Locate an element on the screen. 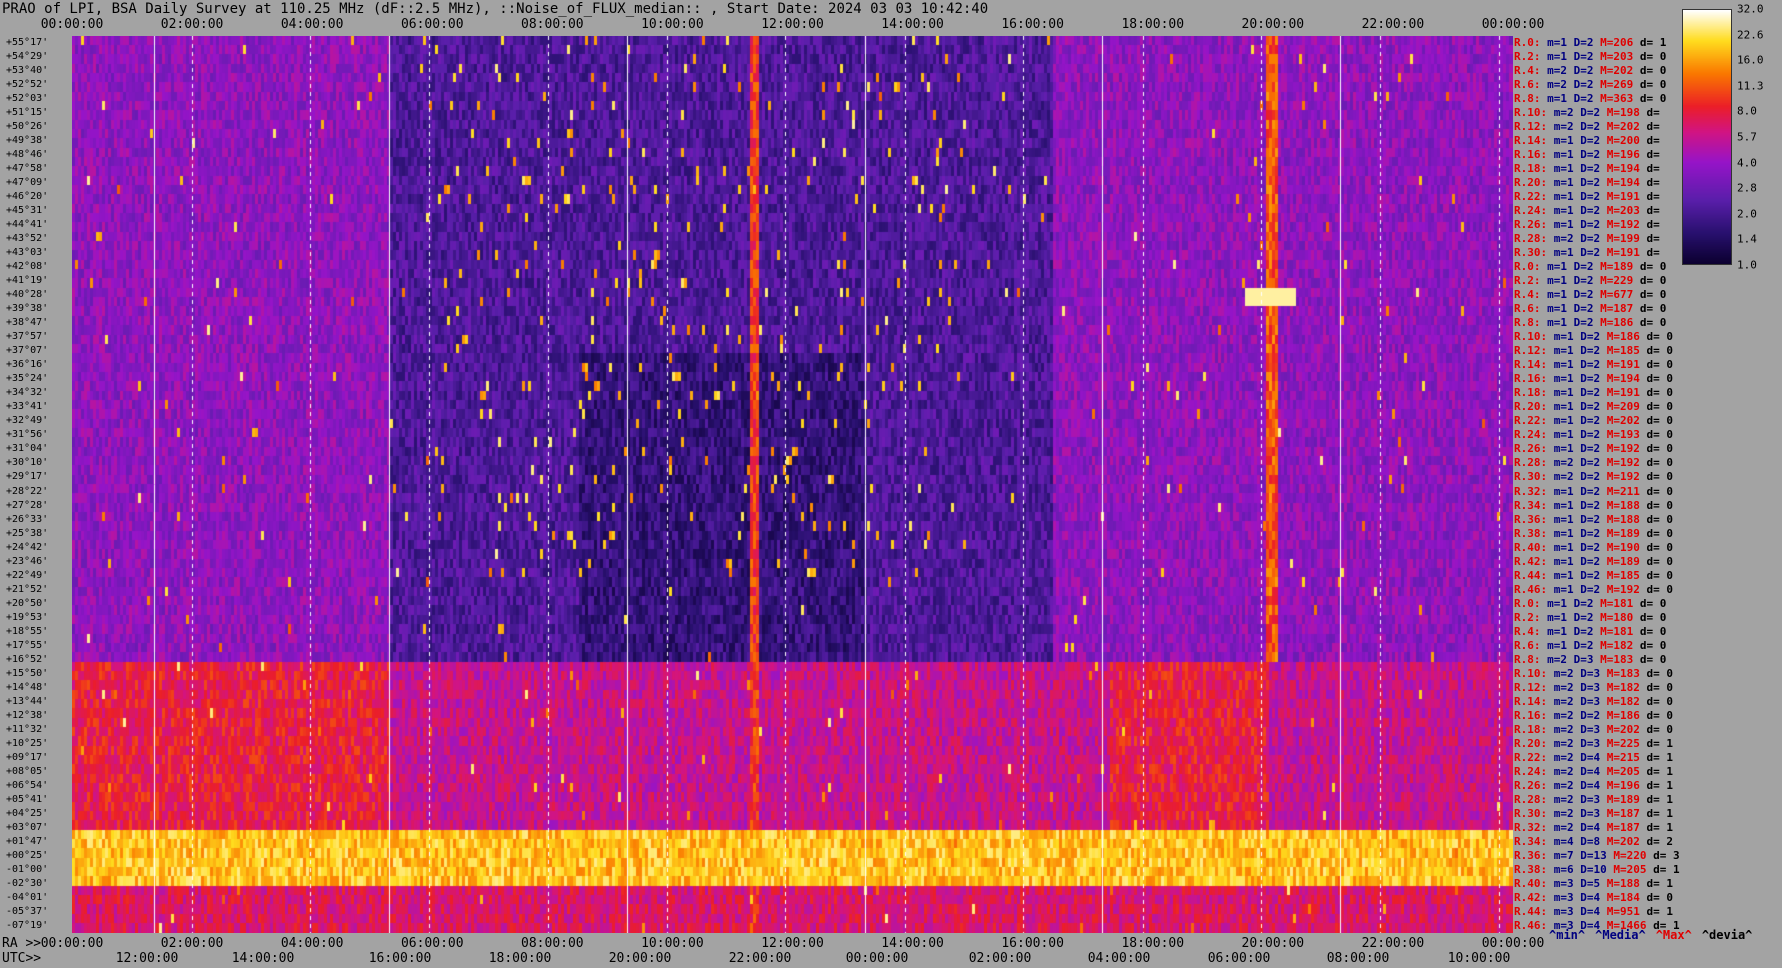  stat-row: R.22: m=1 D=2 M=191 d= is located at coordinates (1587, 196).